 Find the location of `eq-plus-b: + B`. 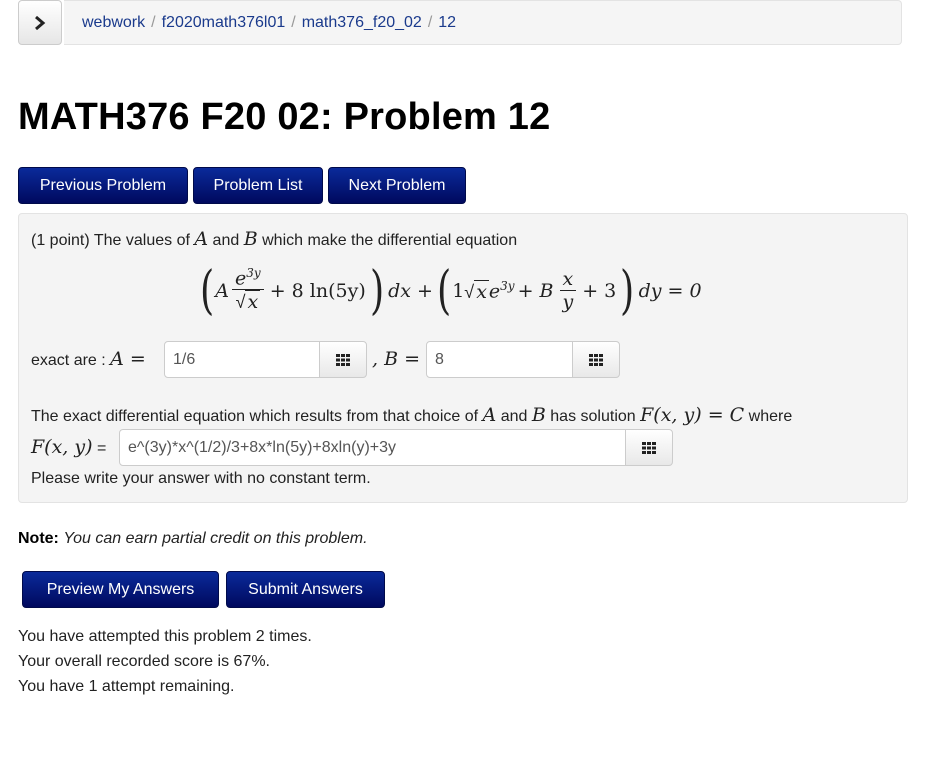

eq-plus-b: + B is located at coordinates (535, 291).